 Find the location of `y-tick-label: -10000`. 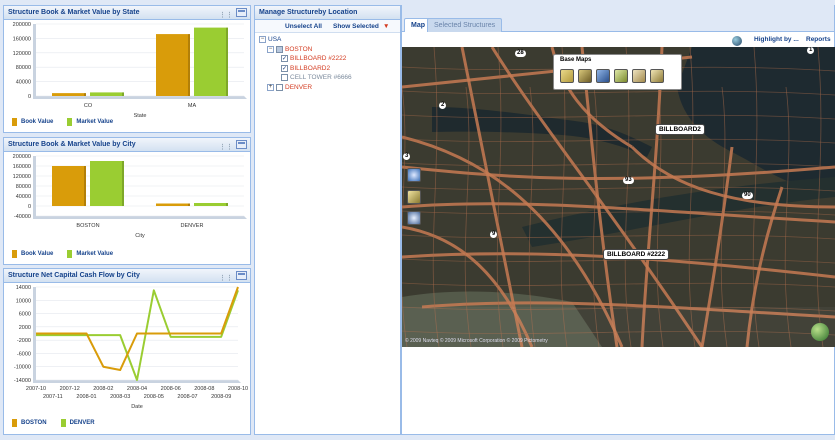

y-tick-label: -10000 is located at coordinates (22, 368).